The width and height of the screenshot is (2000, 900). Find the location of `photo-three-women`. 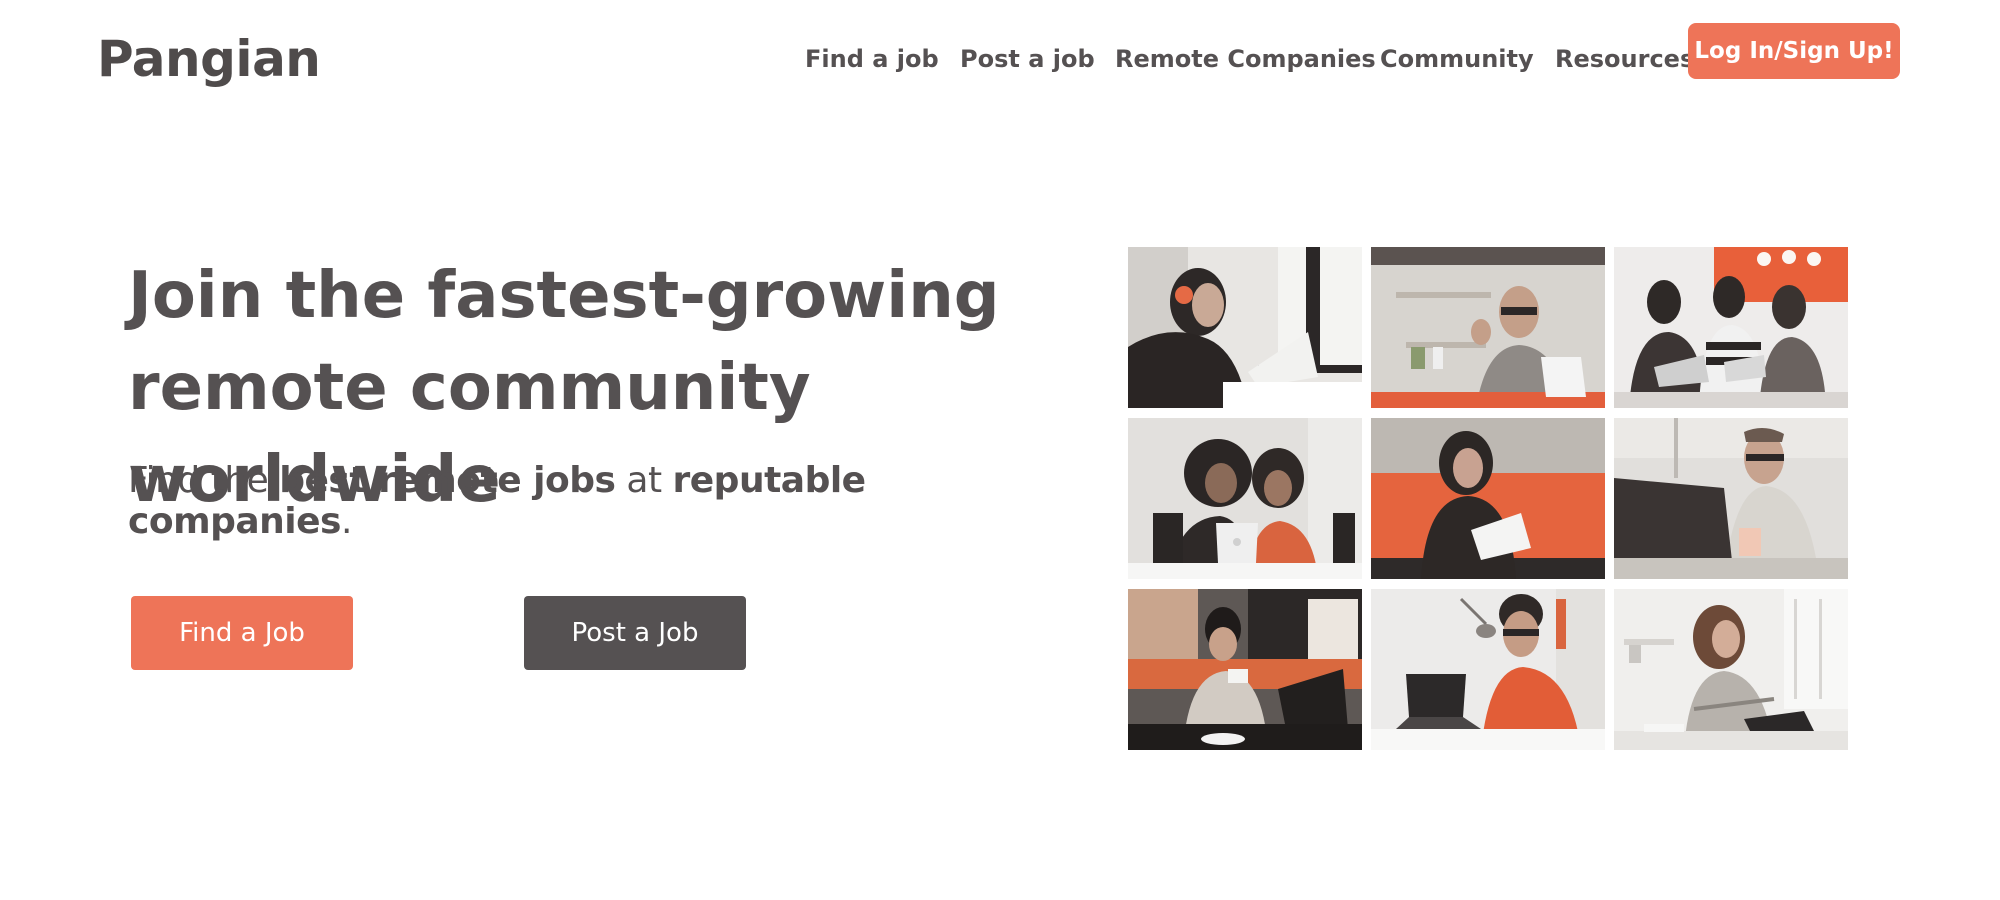

photo-three-women is located at coordinates (1731, 327).